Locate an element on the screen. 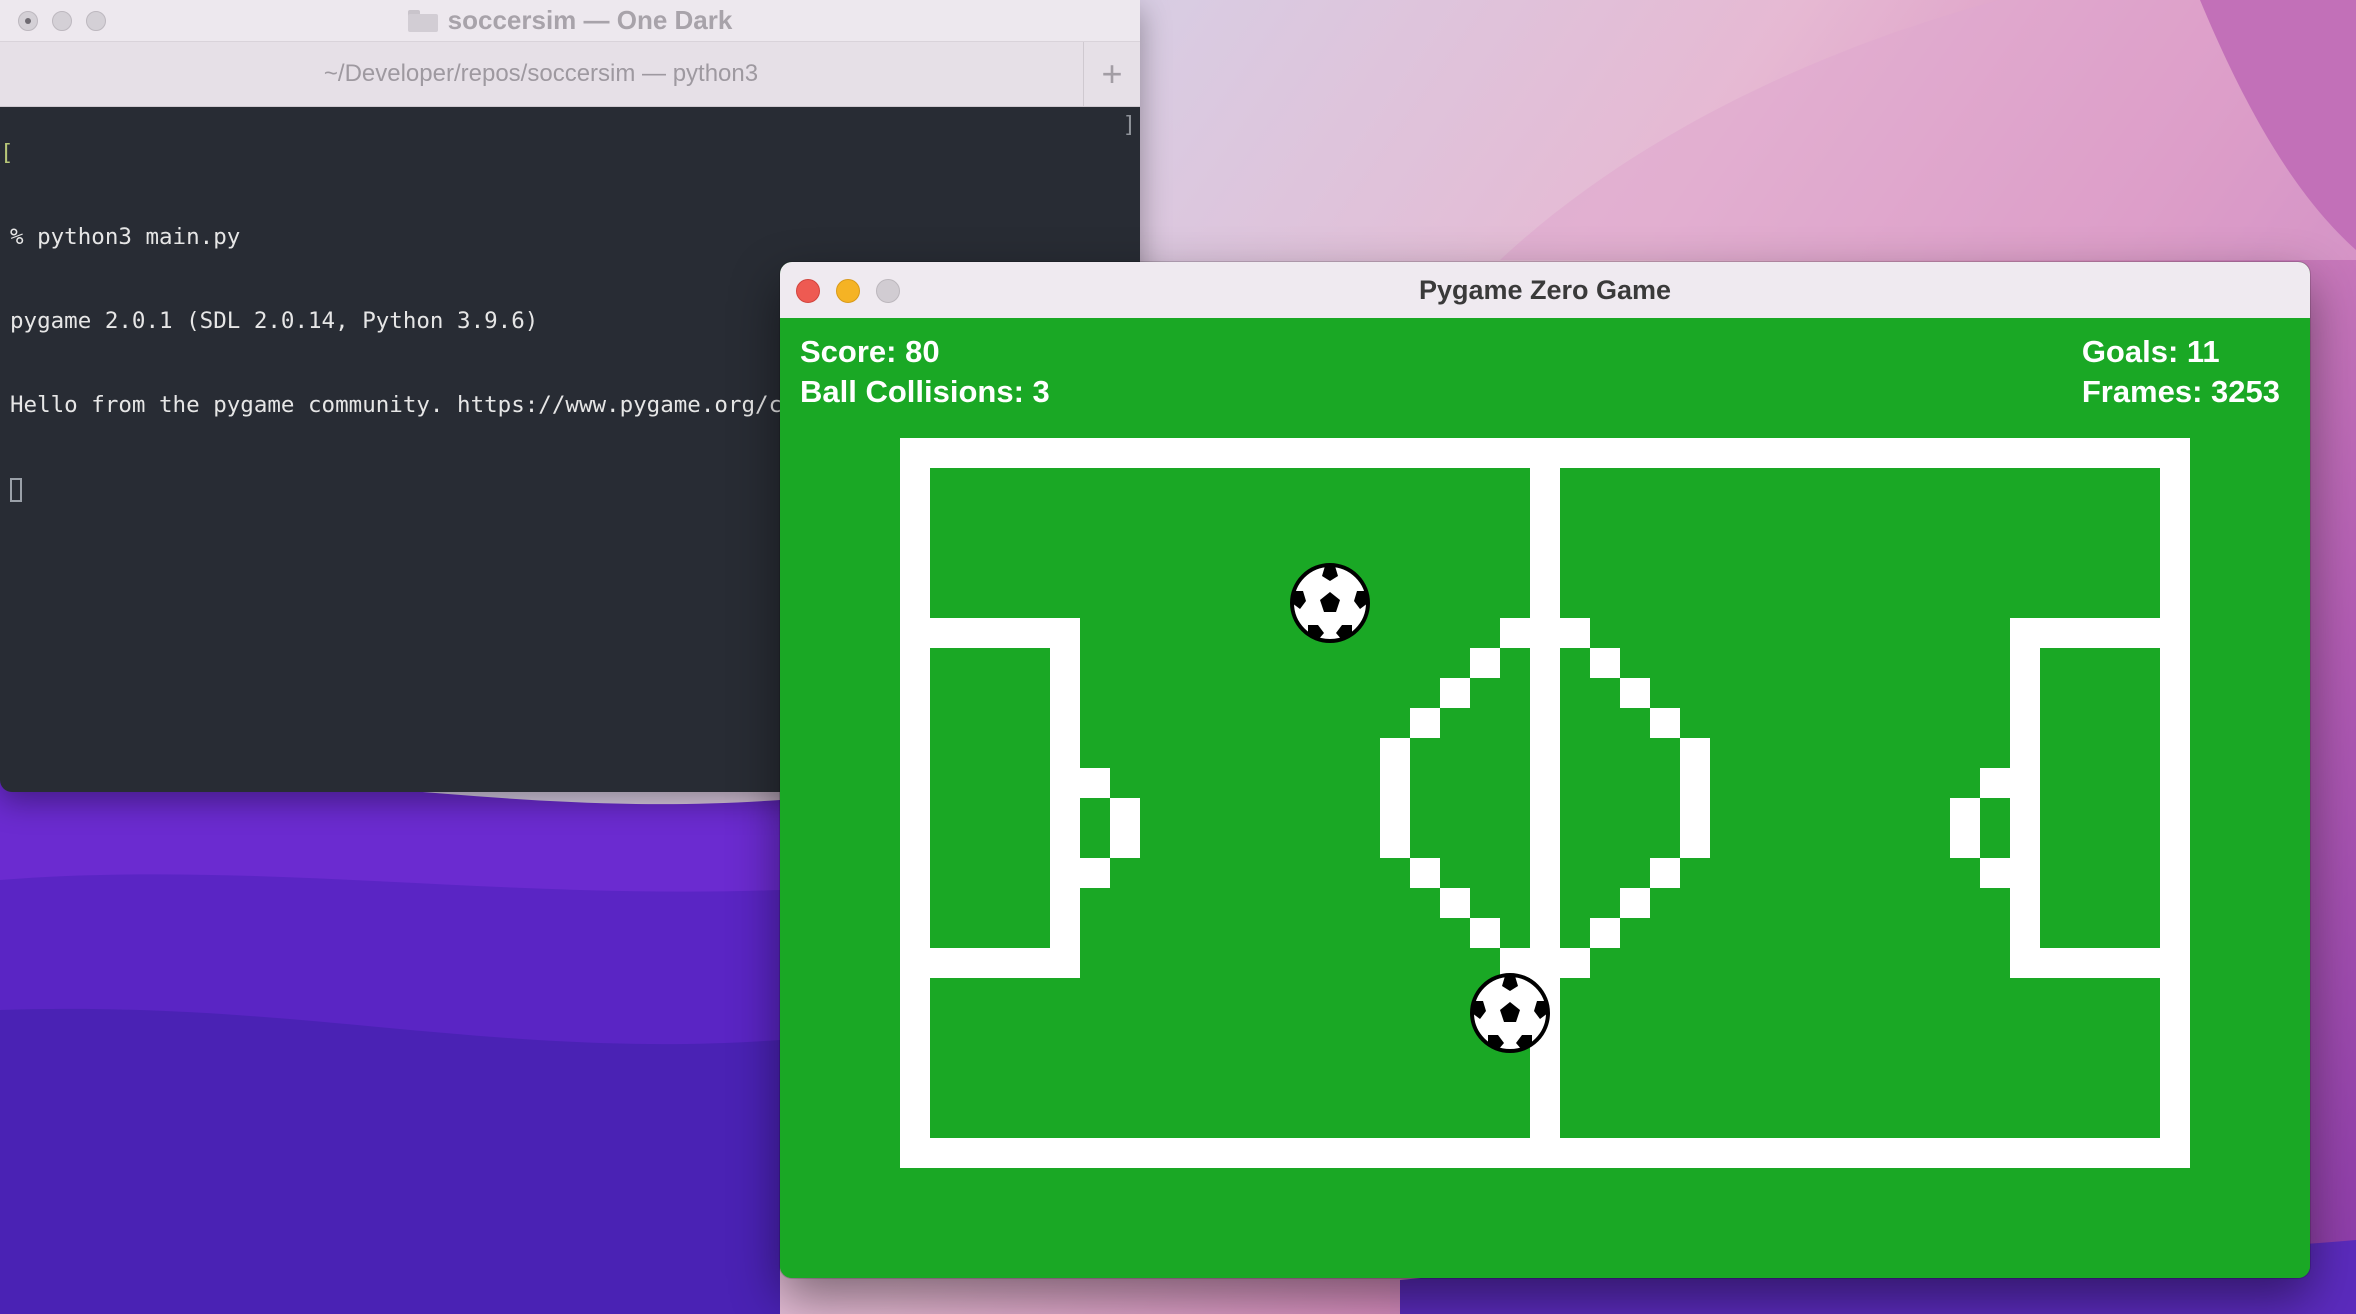 The height and width of the screenshot is (1314, 2356). game-titlebar: Pygame Zero Game is located at coordinates (1545, 290).